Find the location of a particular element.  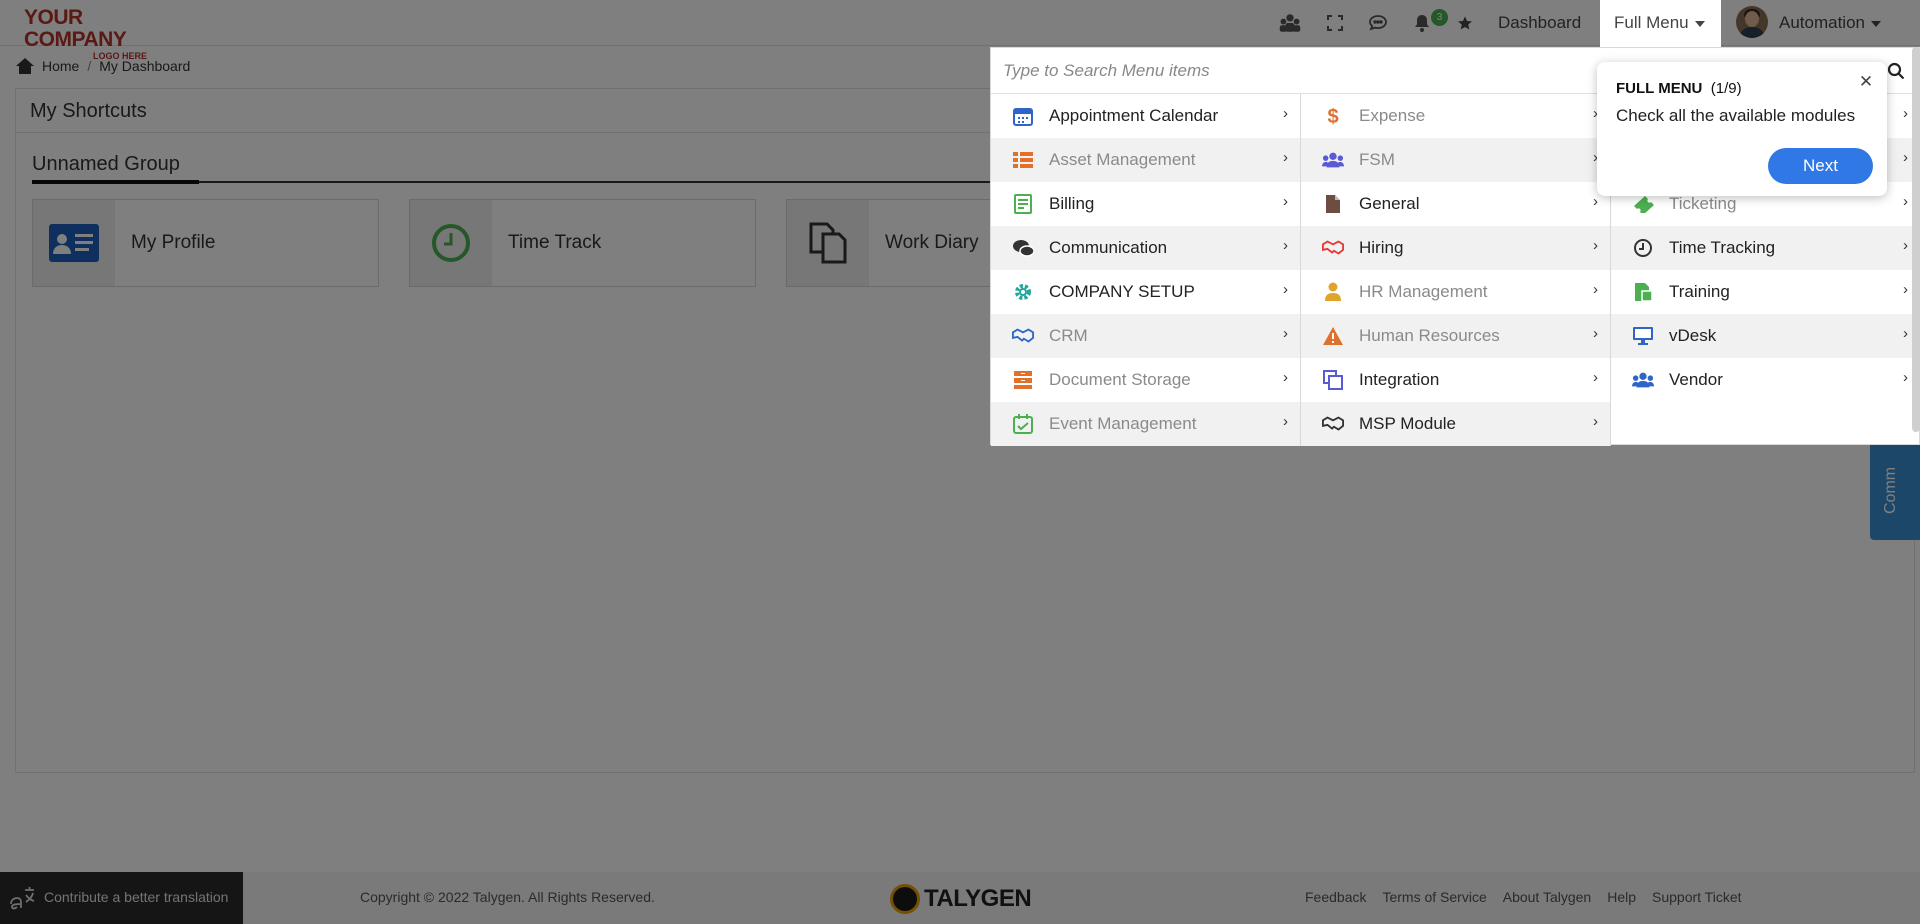

menu-item-event-management: Event Management › is located at coordinates (1145, 424).